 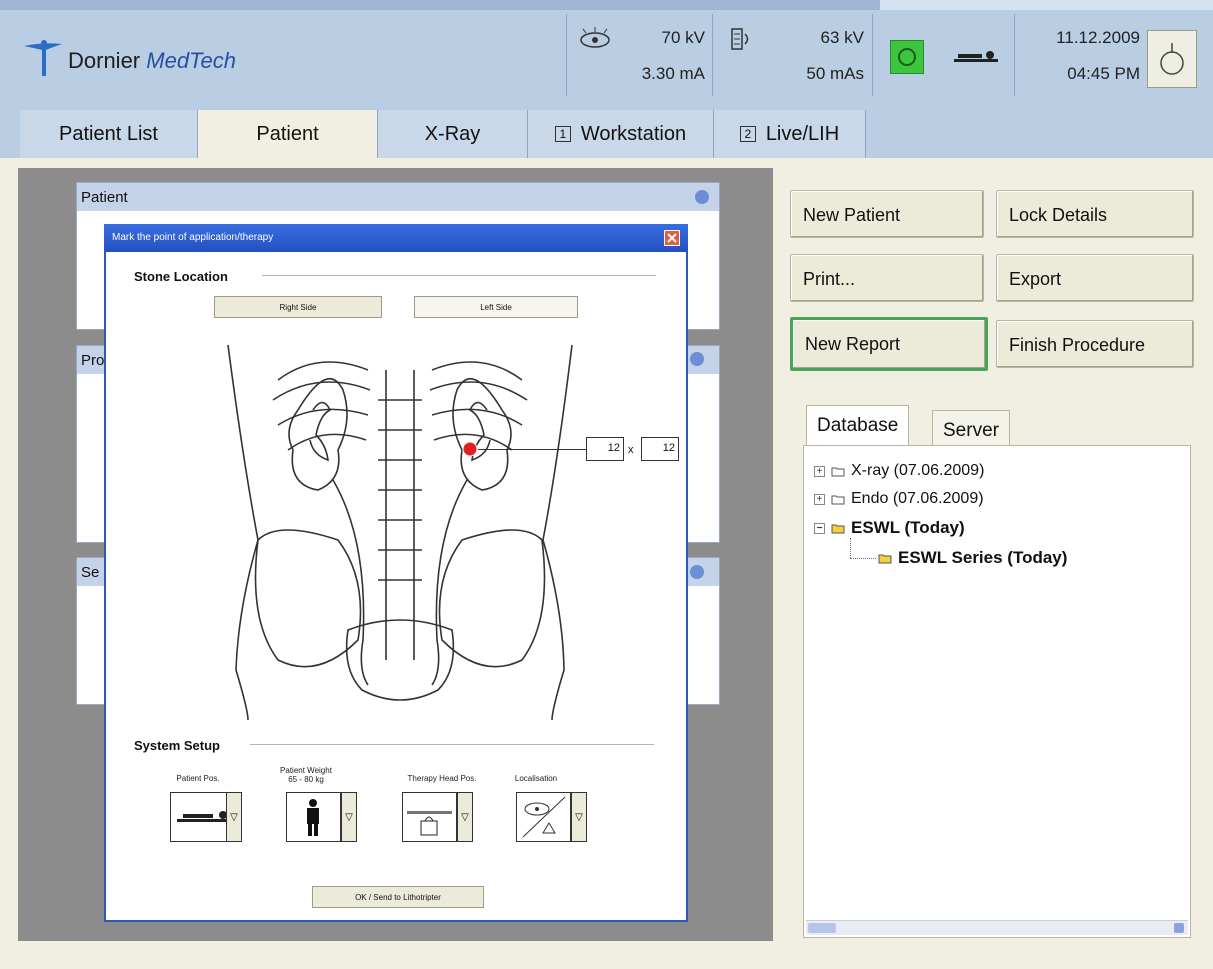 What do you see at coordinates (976, 58) in the screenshot?
I see `patient-table-icon` at bounding box center [976, 58].